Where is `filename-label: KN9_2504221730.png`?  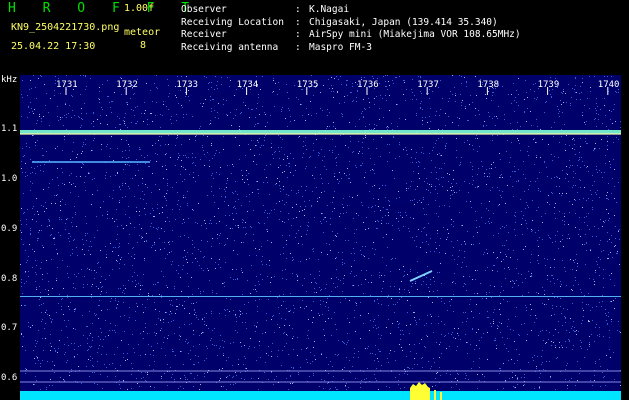 filename-label: KN9_2504221730.png is located at coordinates (65, 27).